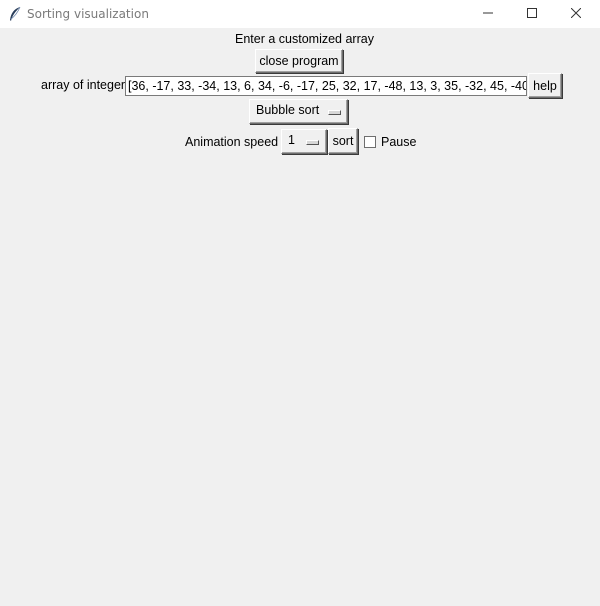  I want to click on maximize-button, so click(532, 14).